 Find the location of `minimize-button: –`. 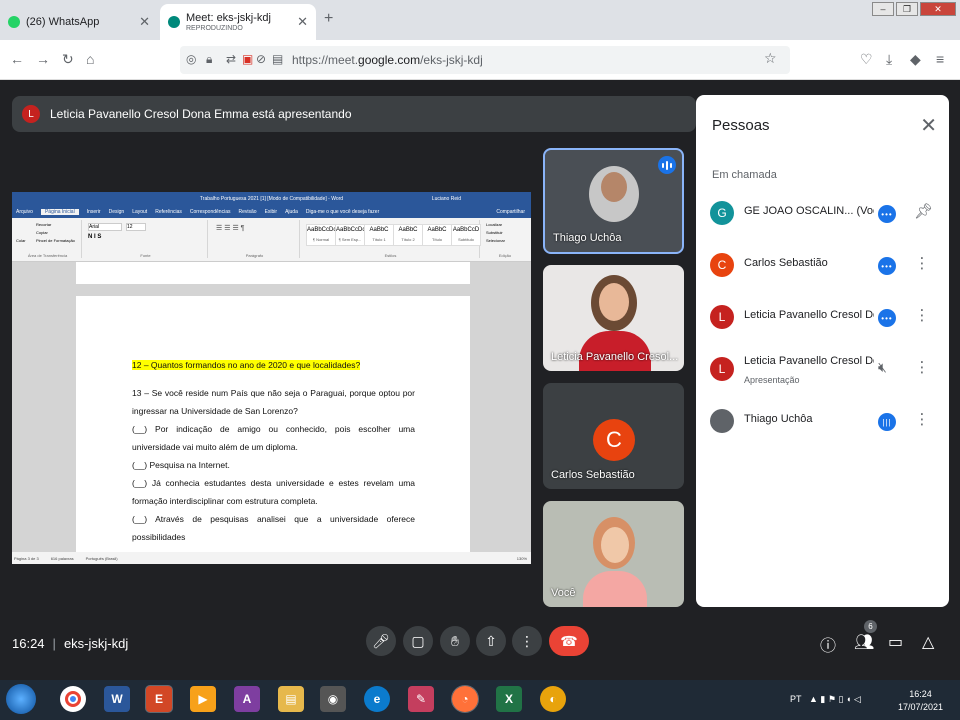

minimize-button: – is located at coordinates (883, 9).